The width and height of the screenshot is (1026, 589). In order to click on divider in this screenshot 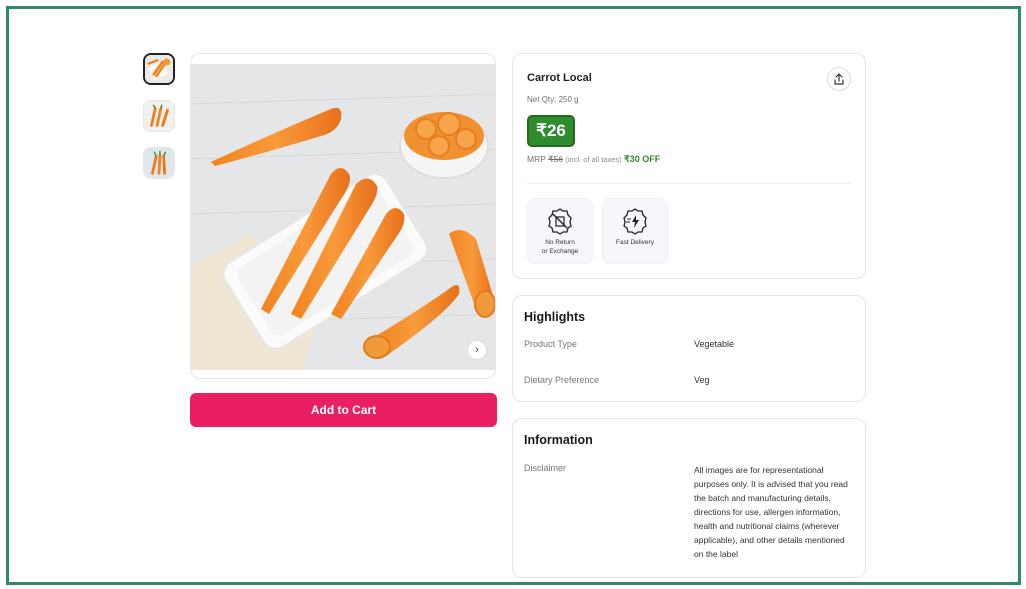, I will do `click(689, 183)`.